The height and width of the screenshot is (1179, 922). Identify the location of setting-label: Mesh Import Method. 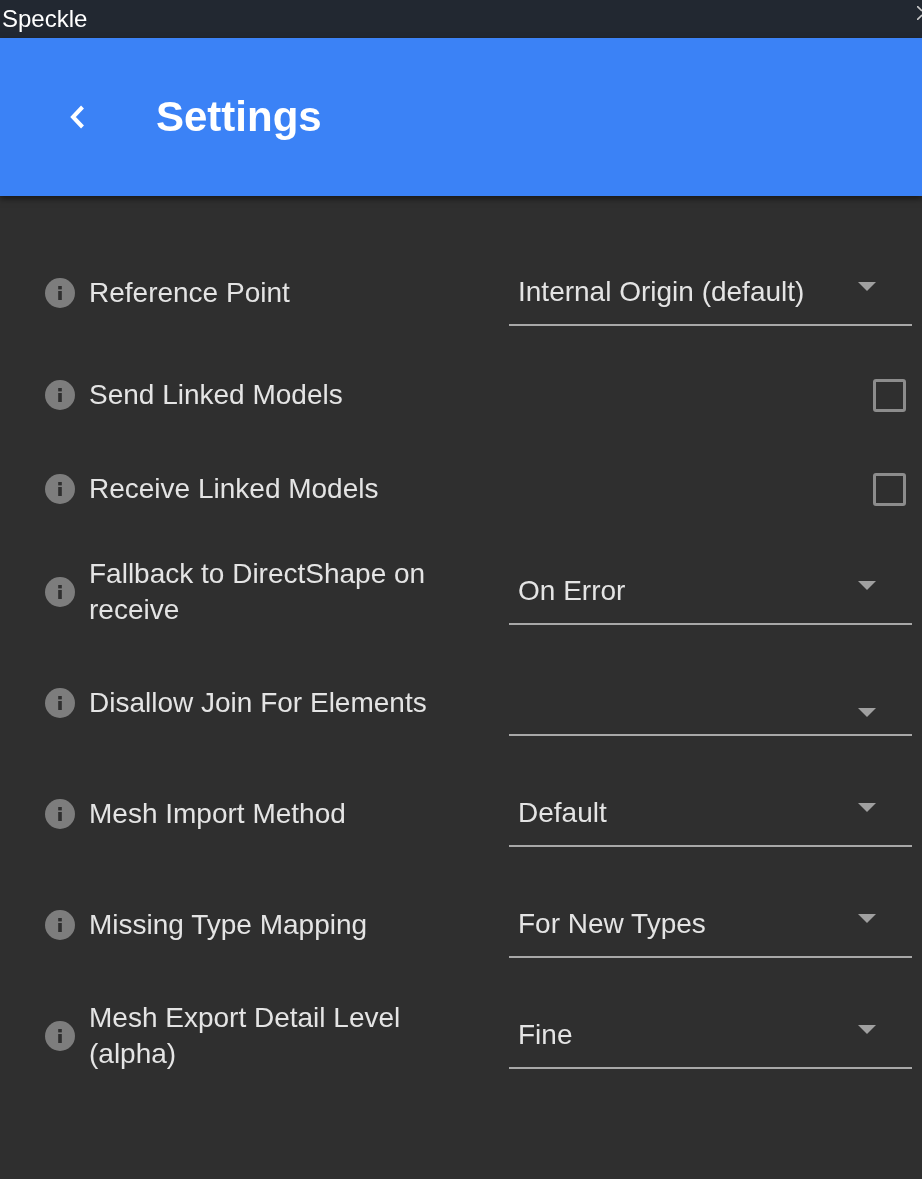
(217, 813).